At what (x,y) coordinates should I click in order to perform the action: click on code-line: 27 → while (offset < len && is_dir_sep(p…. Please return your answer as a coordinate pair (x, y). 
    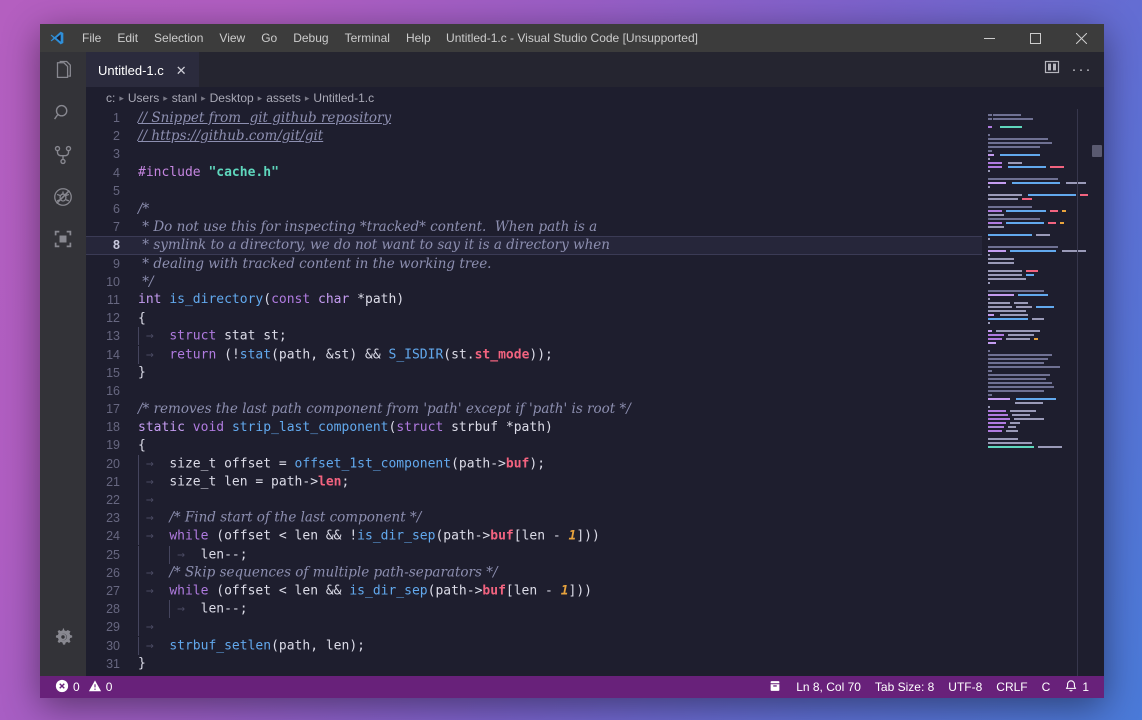
    Looking at the image, I should click on (534, 590).